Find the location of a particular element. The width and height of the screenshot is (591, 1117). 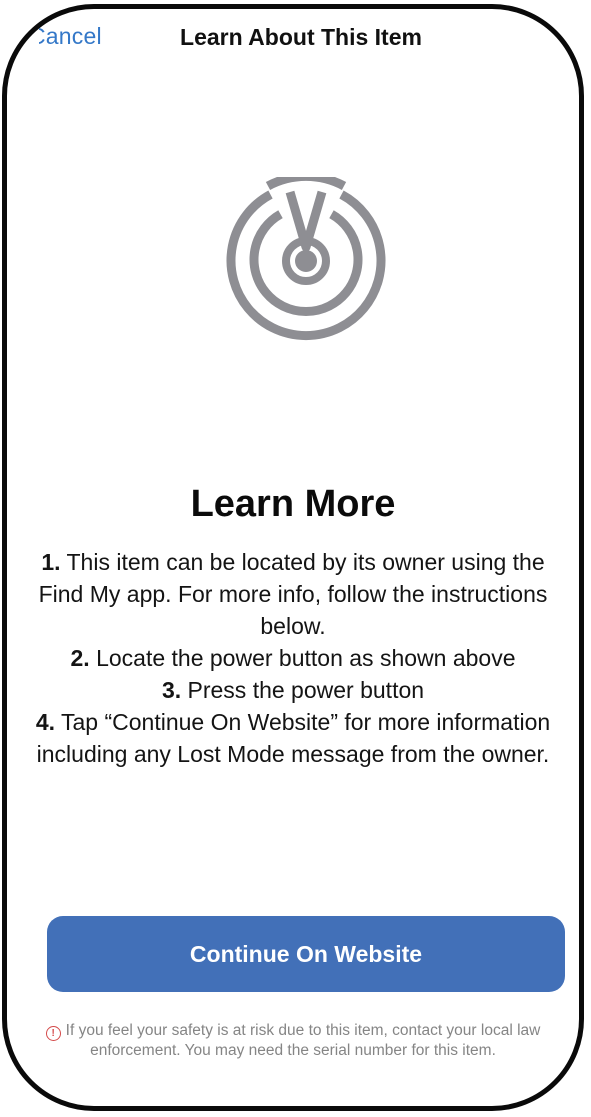

step-number: 2. is located at coordinates (80, 658).